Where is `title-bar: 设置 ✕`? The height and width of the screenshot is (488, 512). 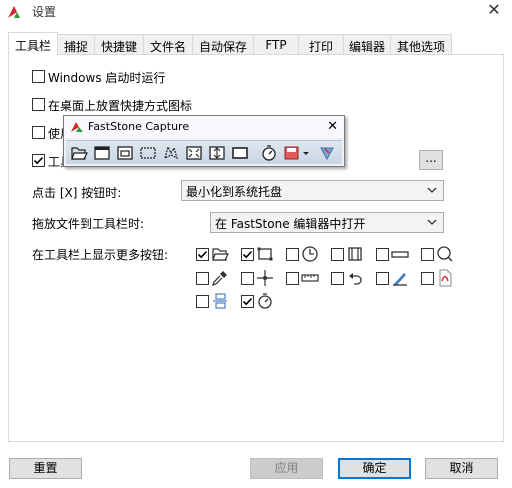
title-bar: 设置 ✕ is located at coordinates (256, 12).